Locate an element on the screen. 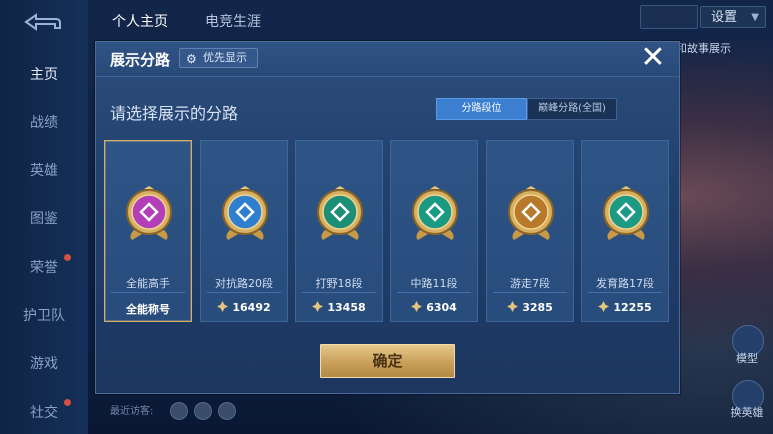 The width and height of the screenshot is (773, 434). visitor-avatars is located at coordinates (206, 413).